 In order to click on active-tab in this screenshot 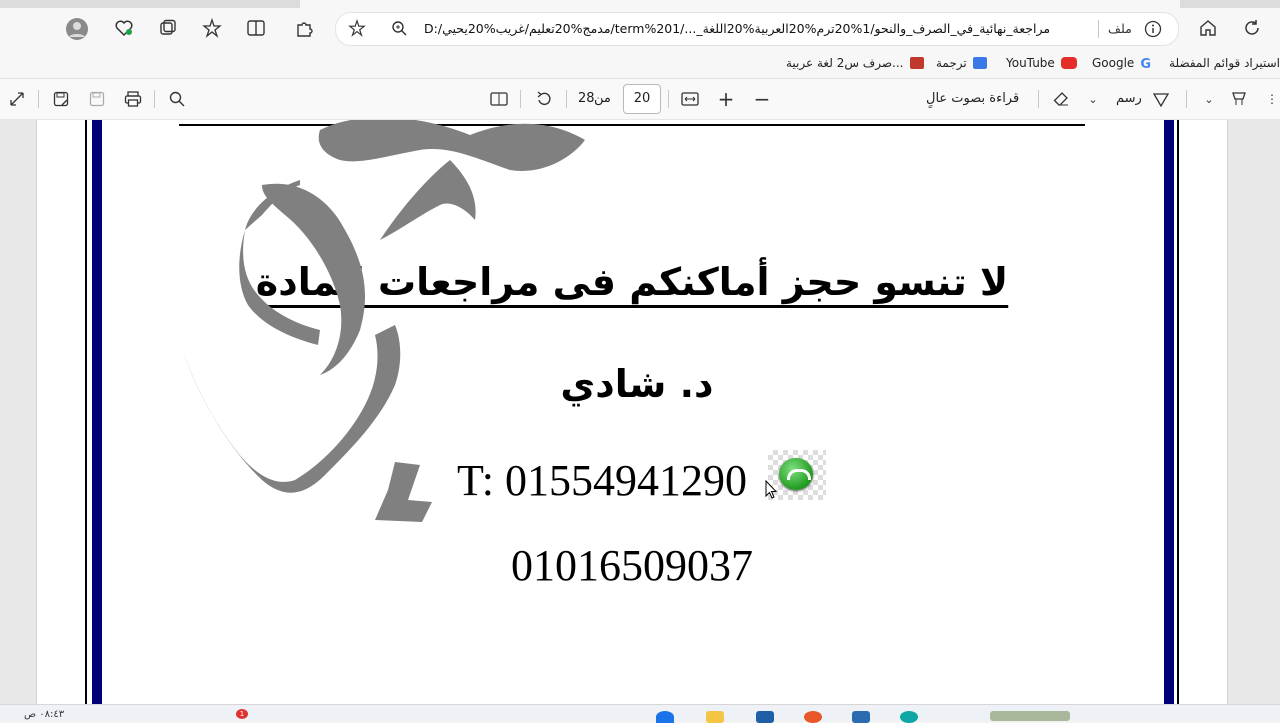, I will do `click(740, 4)`.